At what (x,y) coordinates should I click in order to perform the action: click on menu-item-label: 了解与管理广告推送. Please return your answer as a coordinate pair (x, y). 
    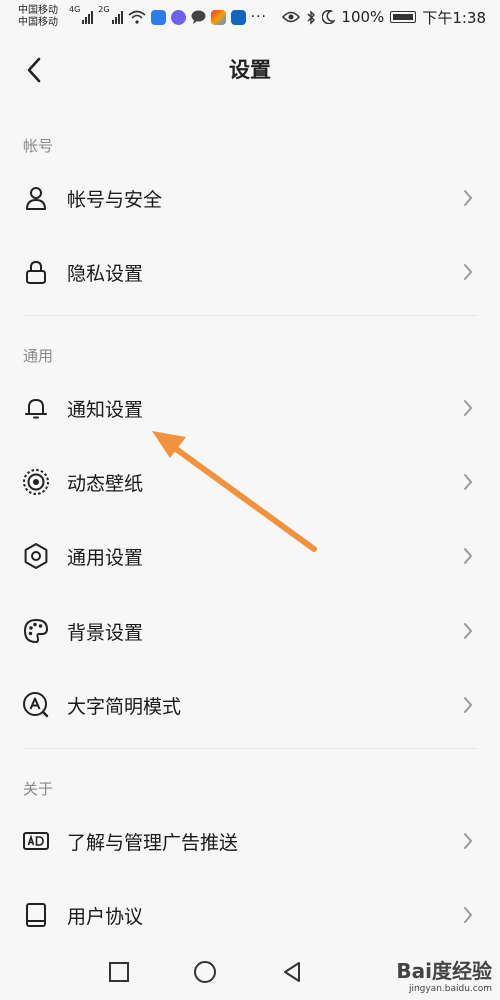
    Looking at the image, I should click on (153, 842).